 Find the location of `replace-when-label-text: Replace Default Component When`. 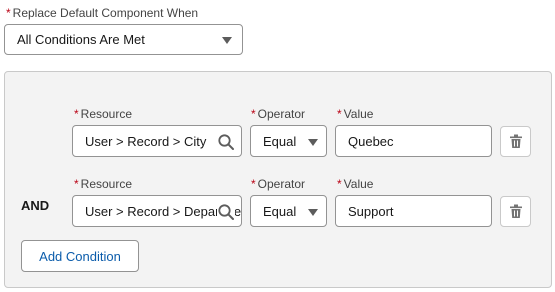

replace-when-label-text: Replace Default Component When is located at coordinates (105, 13).